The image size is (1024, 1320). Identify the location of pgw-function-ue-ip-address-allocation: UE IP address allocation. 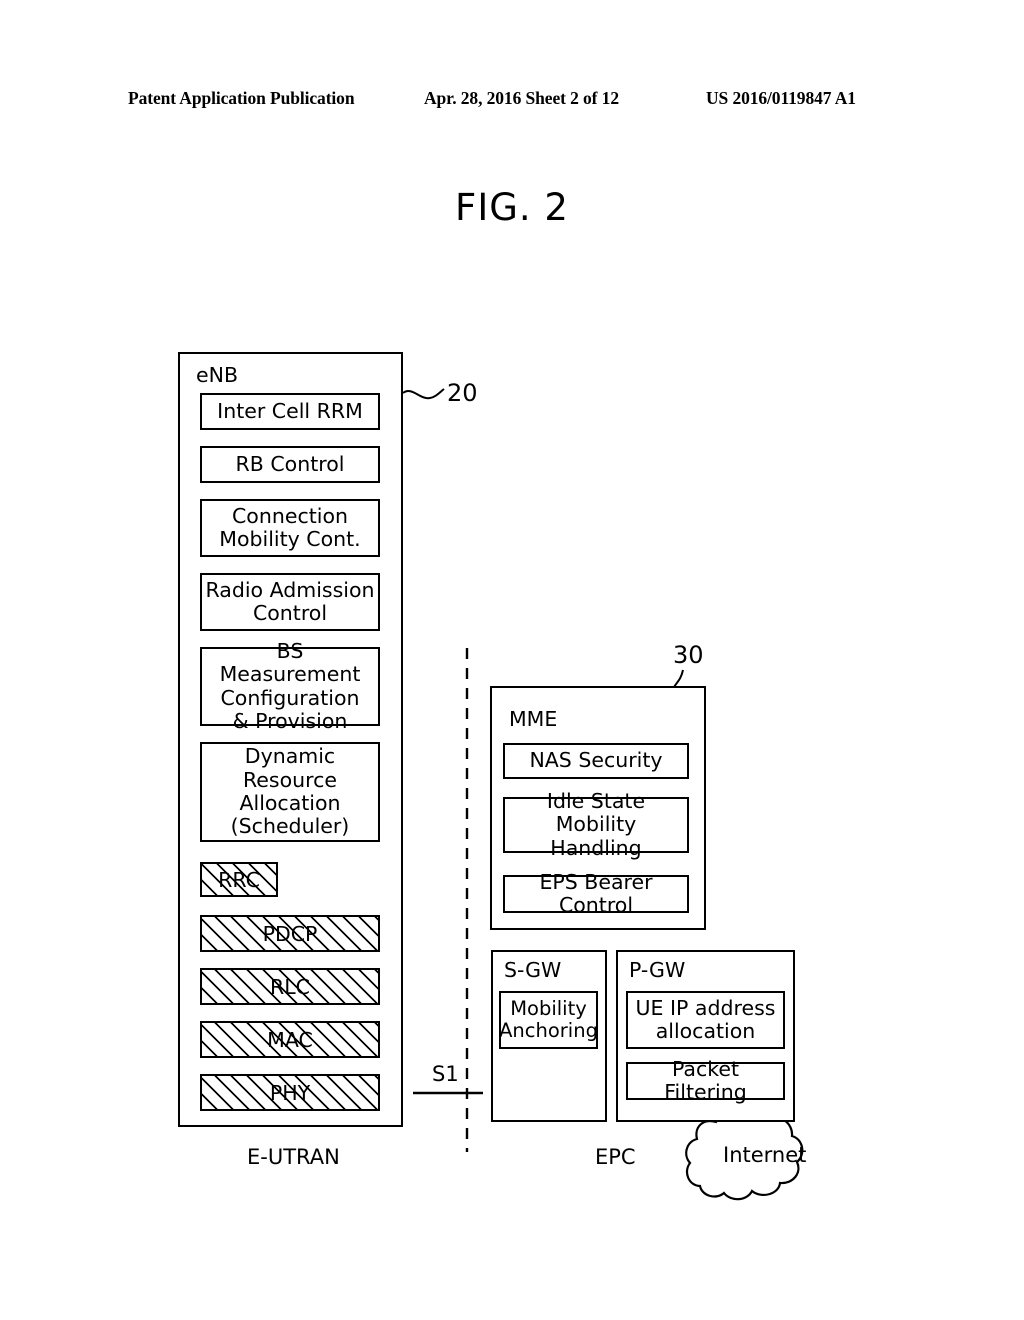
(705, 1020).